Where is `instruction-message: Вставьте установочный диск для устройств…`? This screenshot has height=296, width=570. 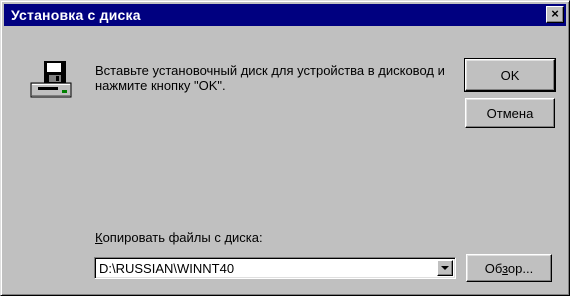 instruction-message: Вставьте установочный диск для устройств… is located at coordinates (270, 78).